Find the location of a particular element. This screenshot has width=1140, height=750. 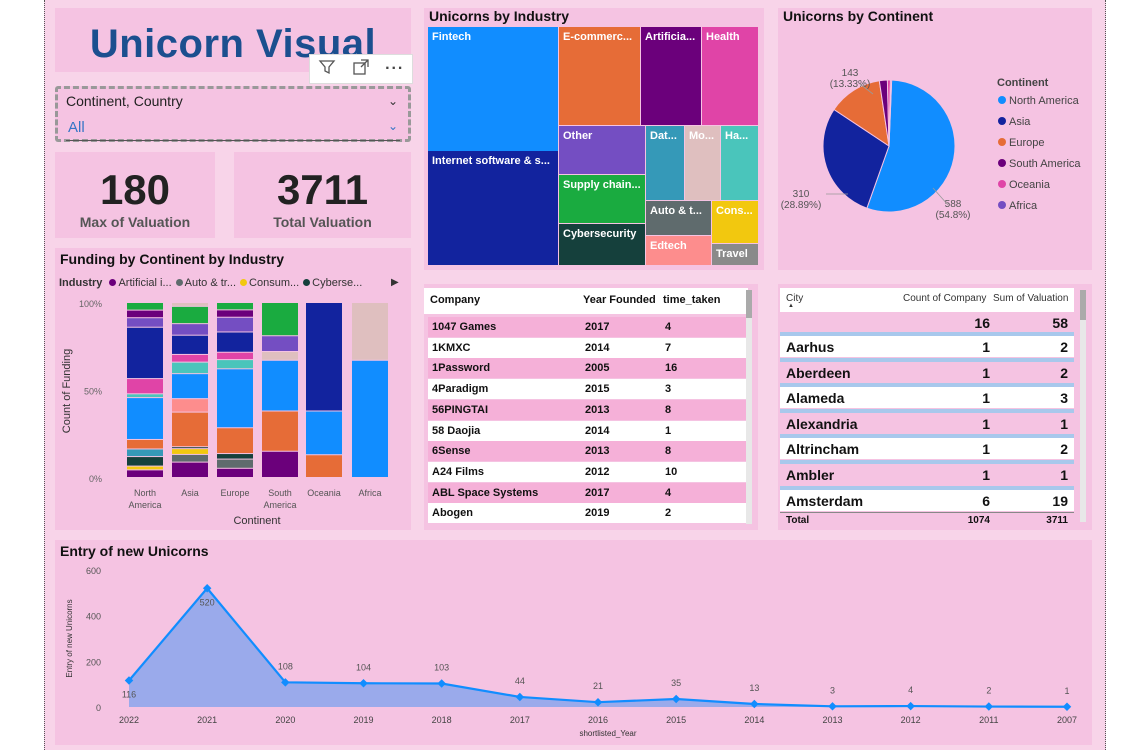

data-point is located at coordinates (754, 704).